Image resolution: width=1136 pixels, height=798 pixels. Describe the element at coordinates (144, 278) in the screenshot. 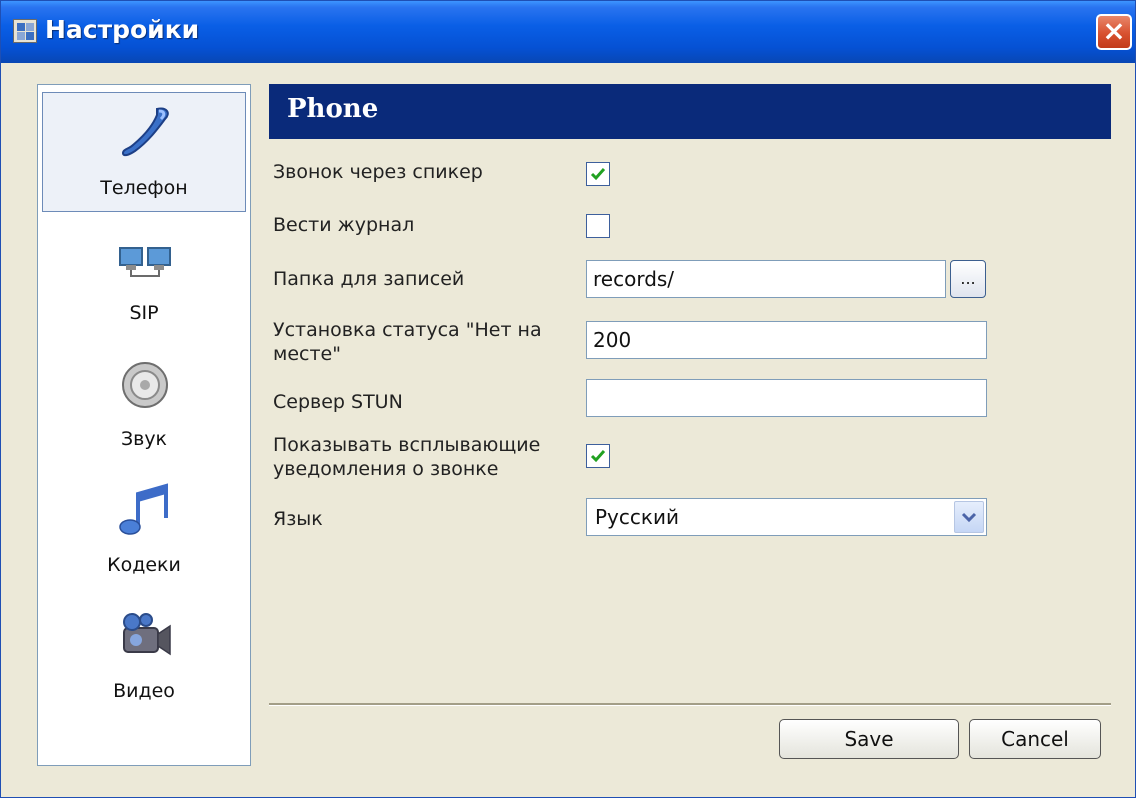

I see `sidebar-item-sip: SIP` at that location.